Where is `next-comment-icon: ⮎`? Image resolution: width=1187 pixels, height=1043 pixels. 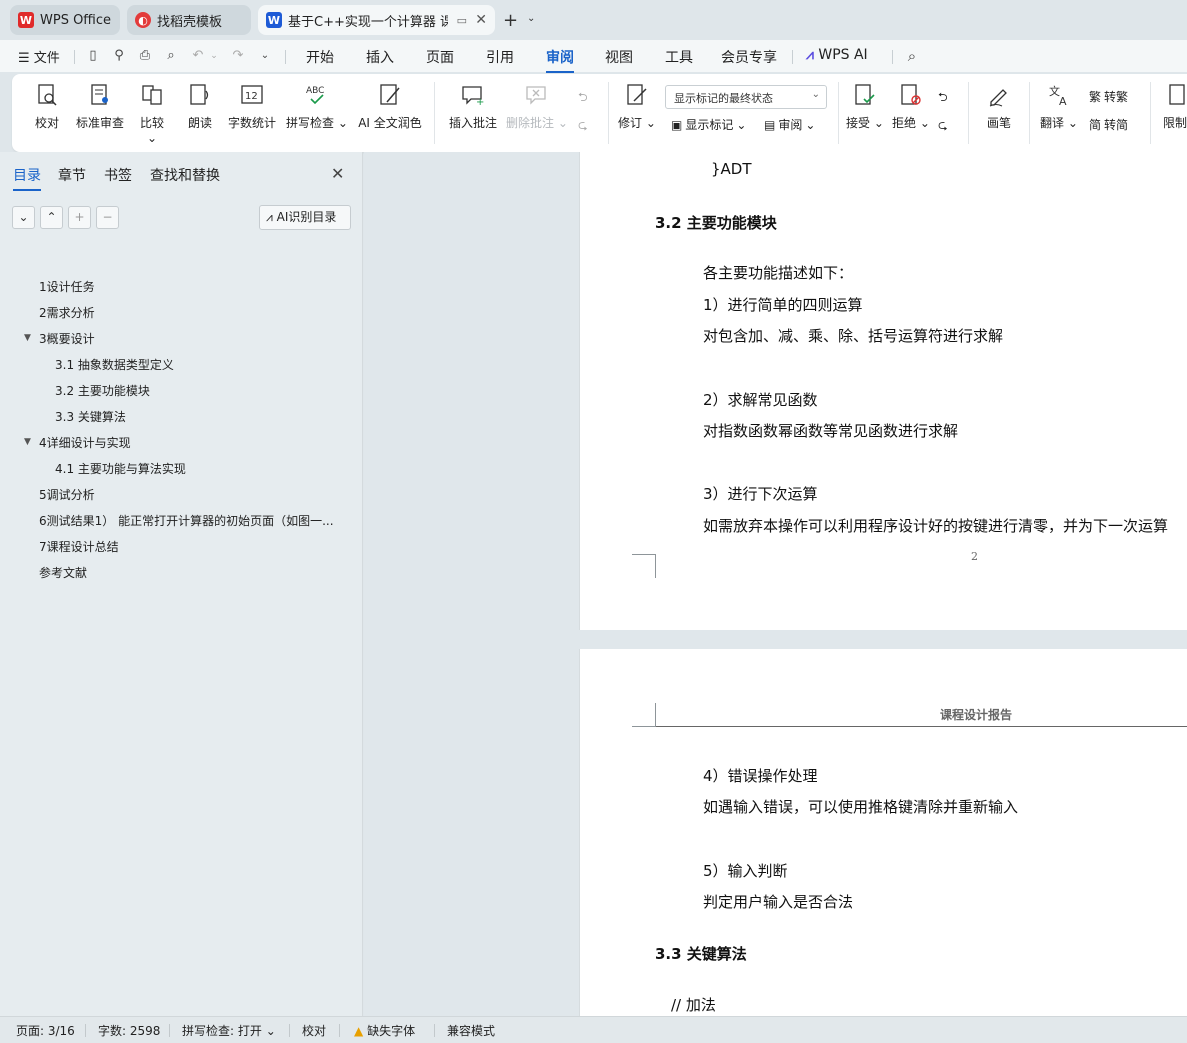 next-comment-icon: ⮎ is located at coordinates (583, 126).